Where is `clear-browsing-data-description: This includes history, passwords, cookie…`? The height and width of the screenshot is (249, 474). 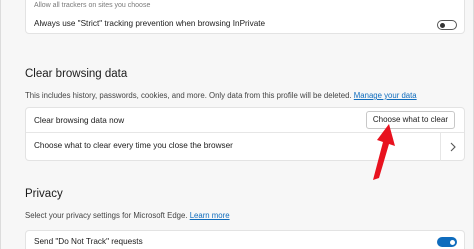
clear-browsing-data-description: This includes history, passwords, cookie… is located at coordinates (221, 95).